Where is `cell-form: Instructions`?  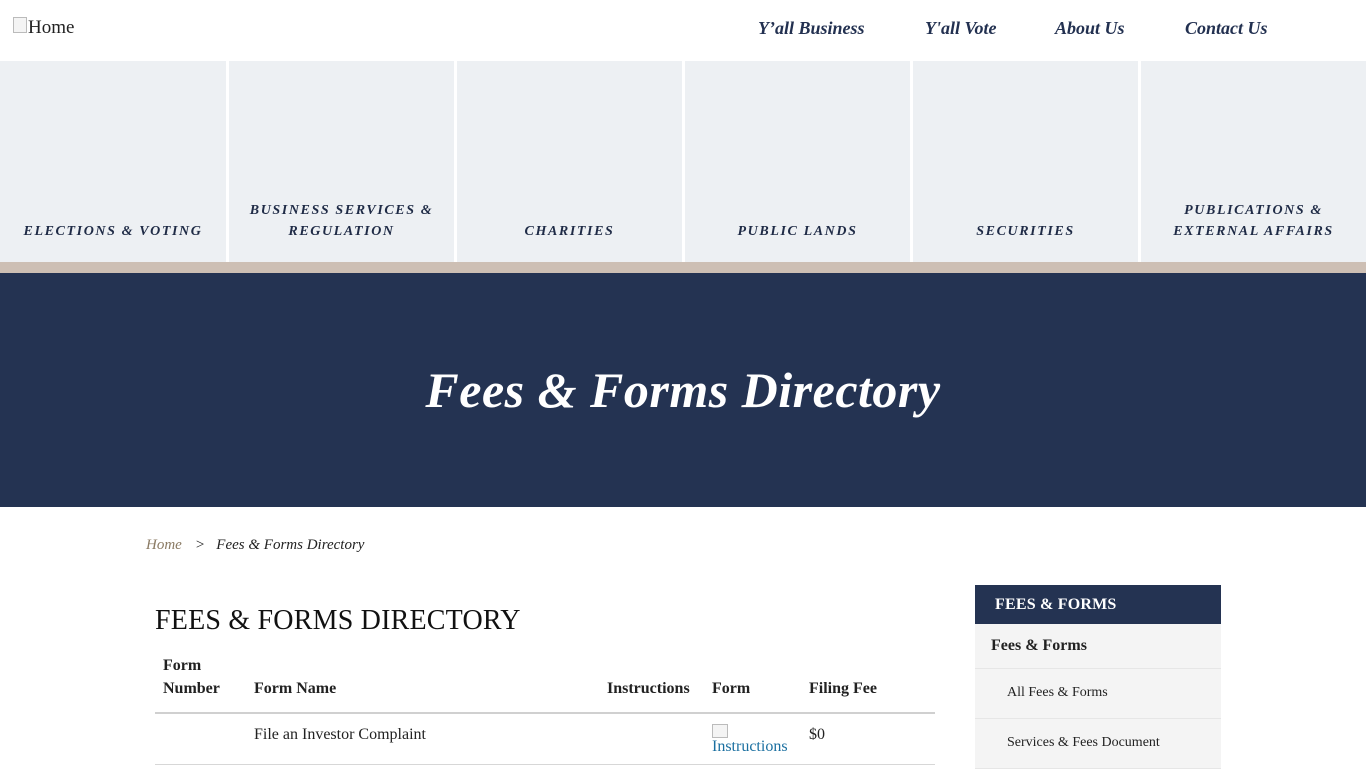 cell-form: Instructions is located at coordinates (752, 739).